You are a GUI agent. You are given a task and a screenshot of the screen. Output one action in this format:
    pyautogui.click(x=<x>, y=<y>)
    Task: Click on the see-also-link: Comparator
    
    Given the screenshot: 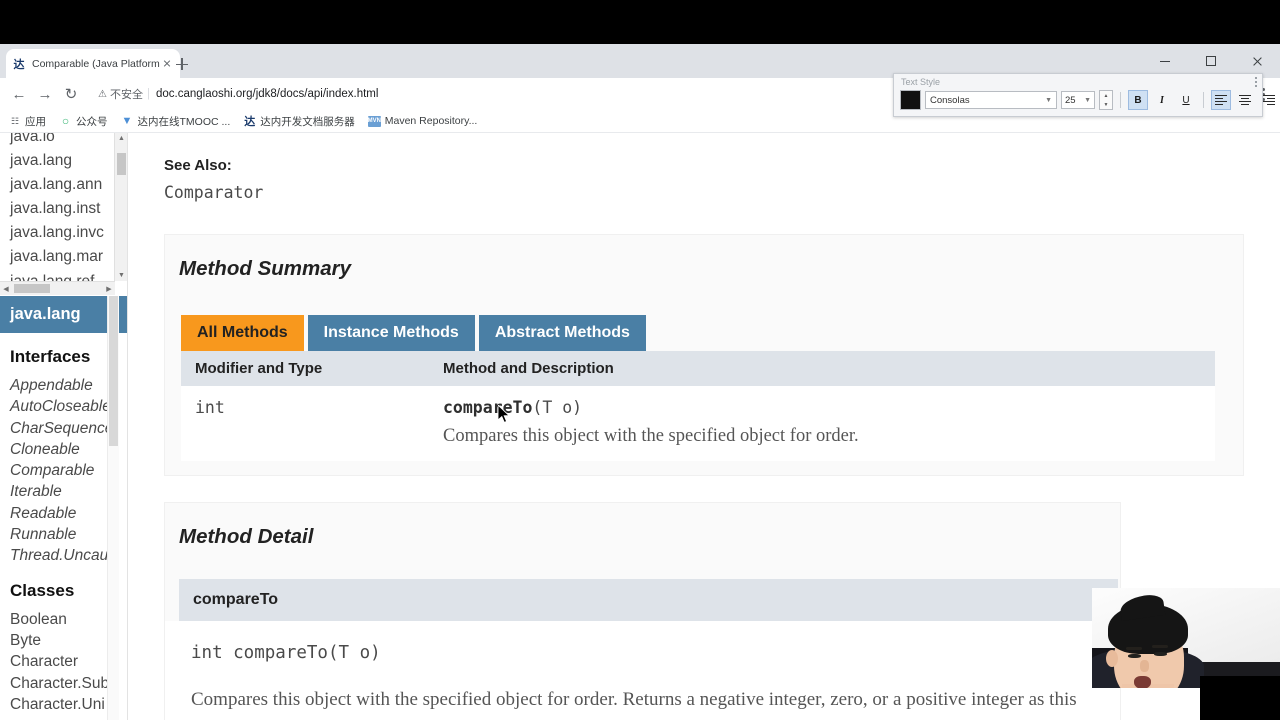 What is the action you would take?
    pyautogui.click(x=722, y=192)
    